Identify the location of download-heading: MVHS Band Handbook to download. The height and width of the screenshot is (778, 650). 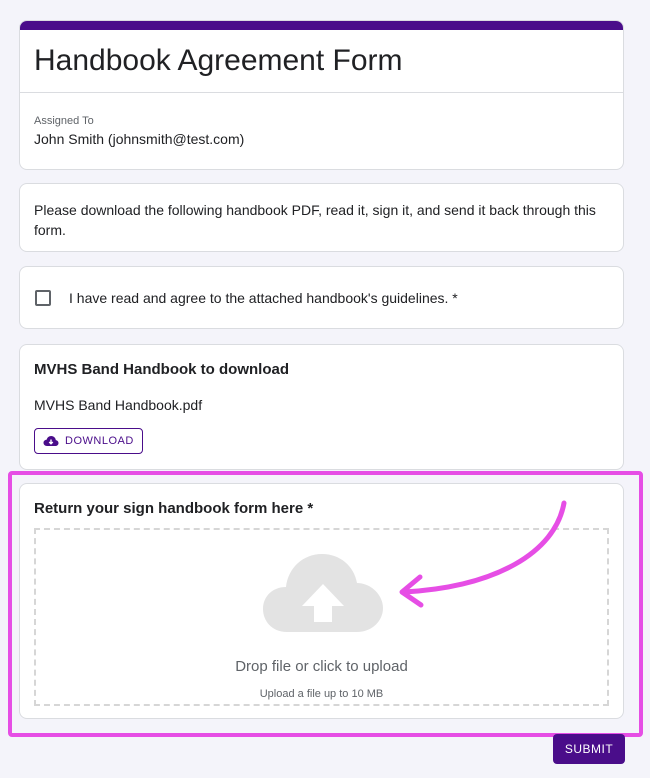
(161, 369).